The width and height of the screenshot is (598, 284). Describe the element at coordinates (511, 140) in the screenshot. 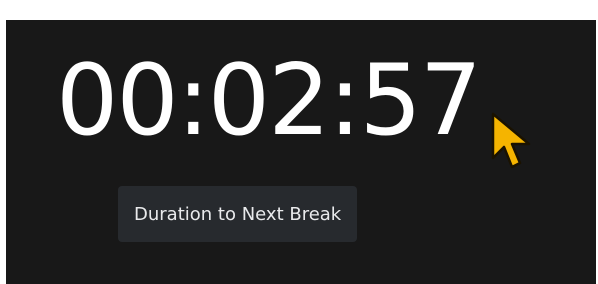

I see `pointer-arrow-icon` at that location.